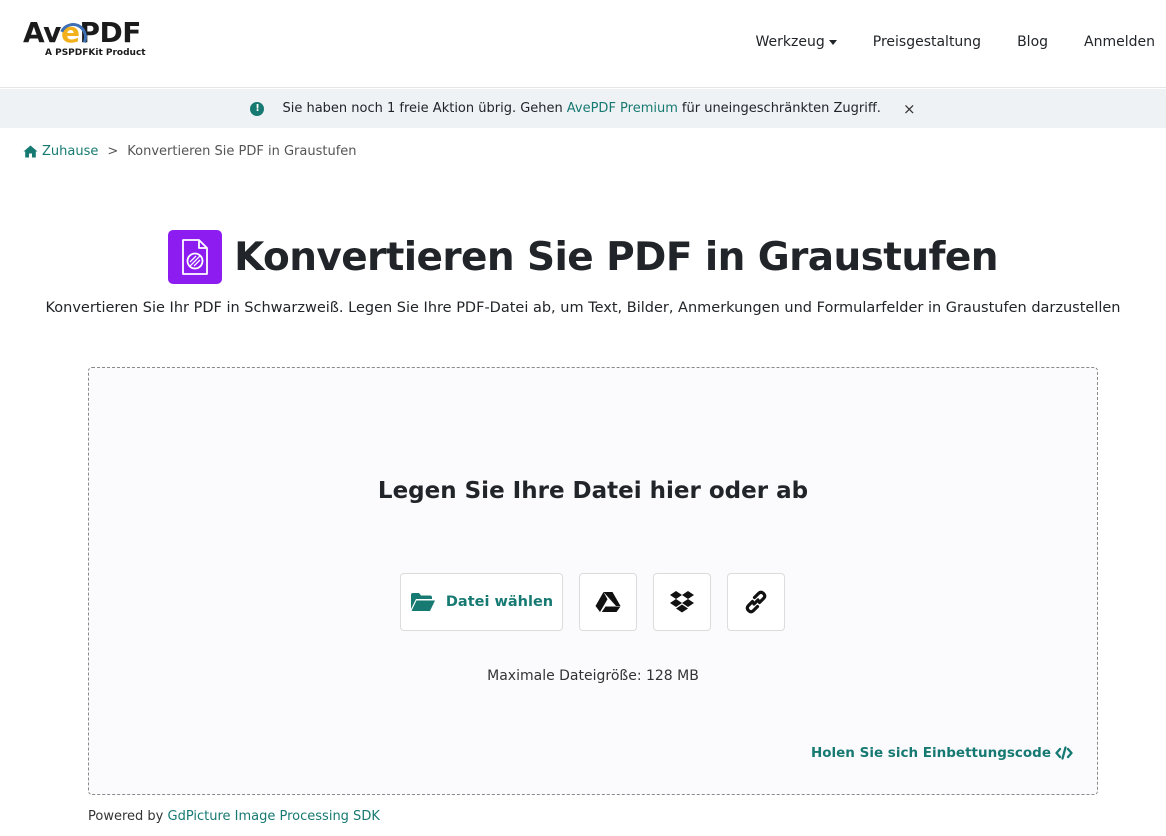  I want to click on url-link-button, so click(756, 602).